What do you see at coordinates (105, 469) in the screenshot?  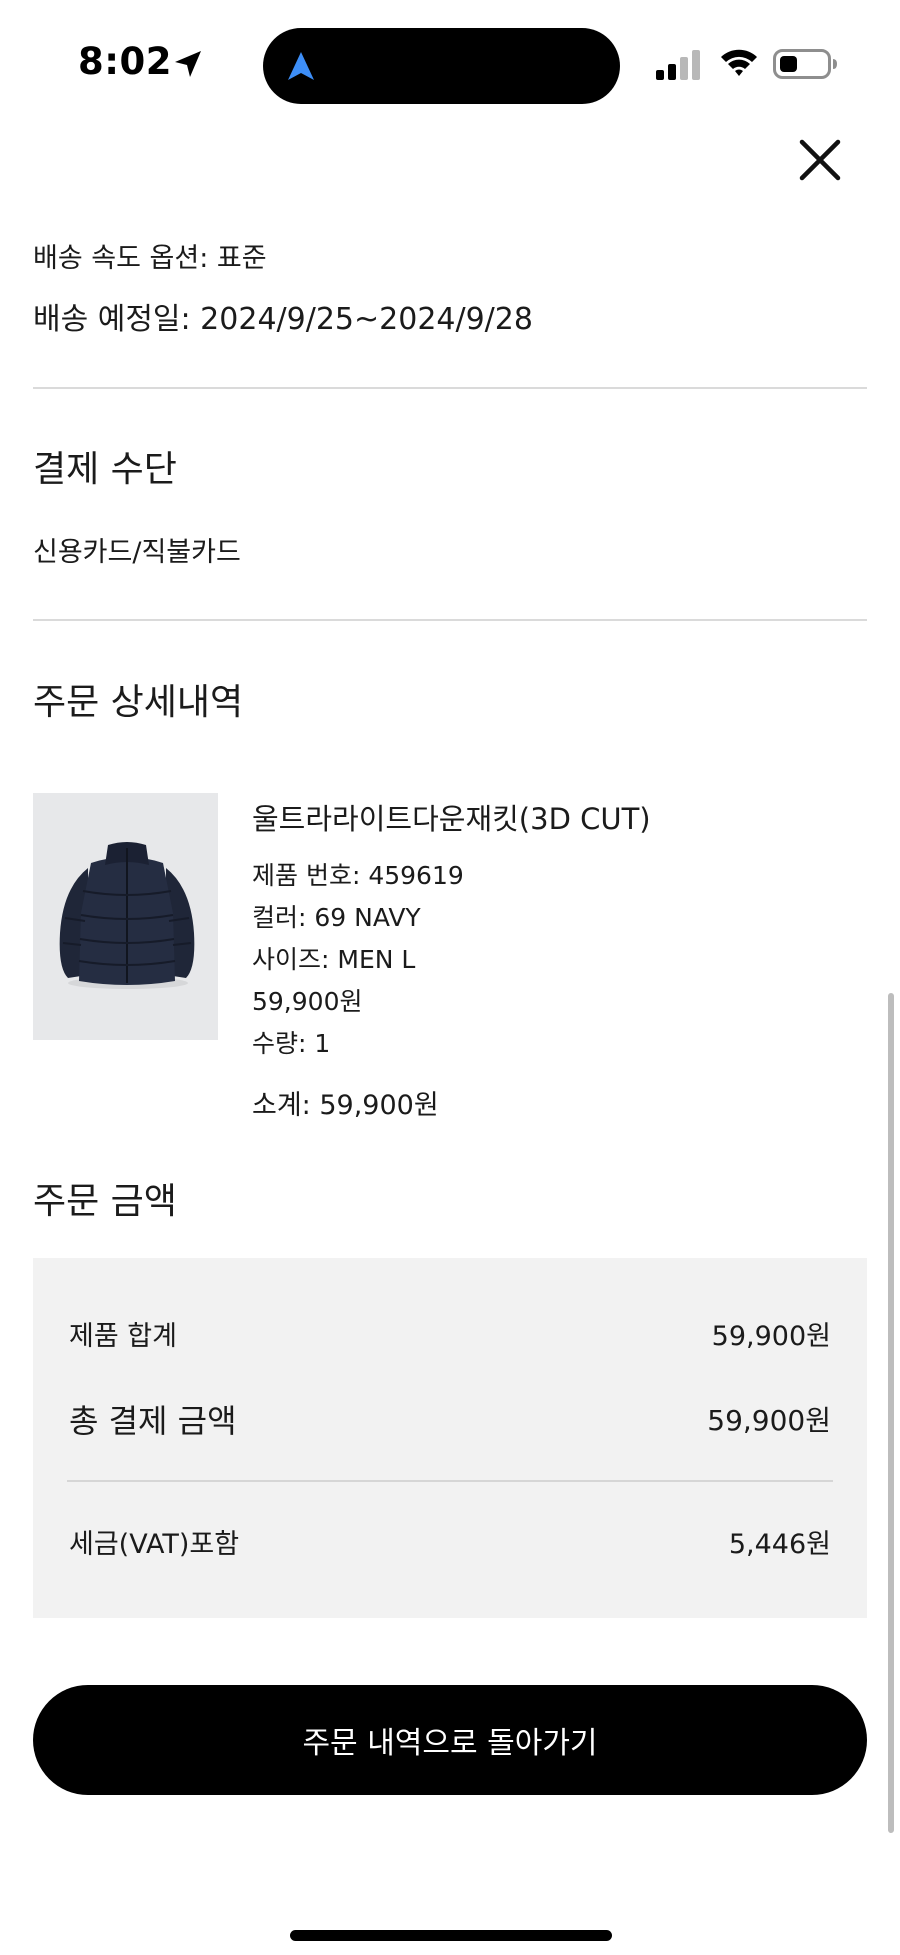 I see `payment-method-title: 결제 수단` at bounding box center [105, 469].